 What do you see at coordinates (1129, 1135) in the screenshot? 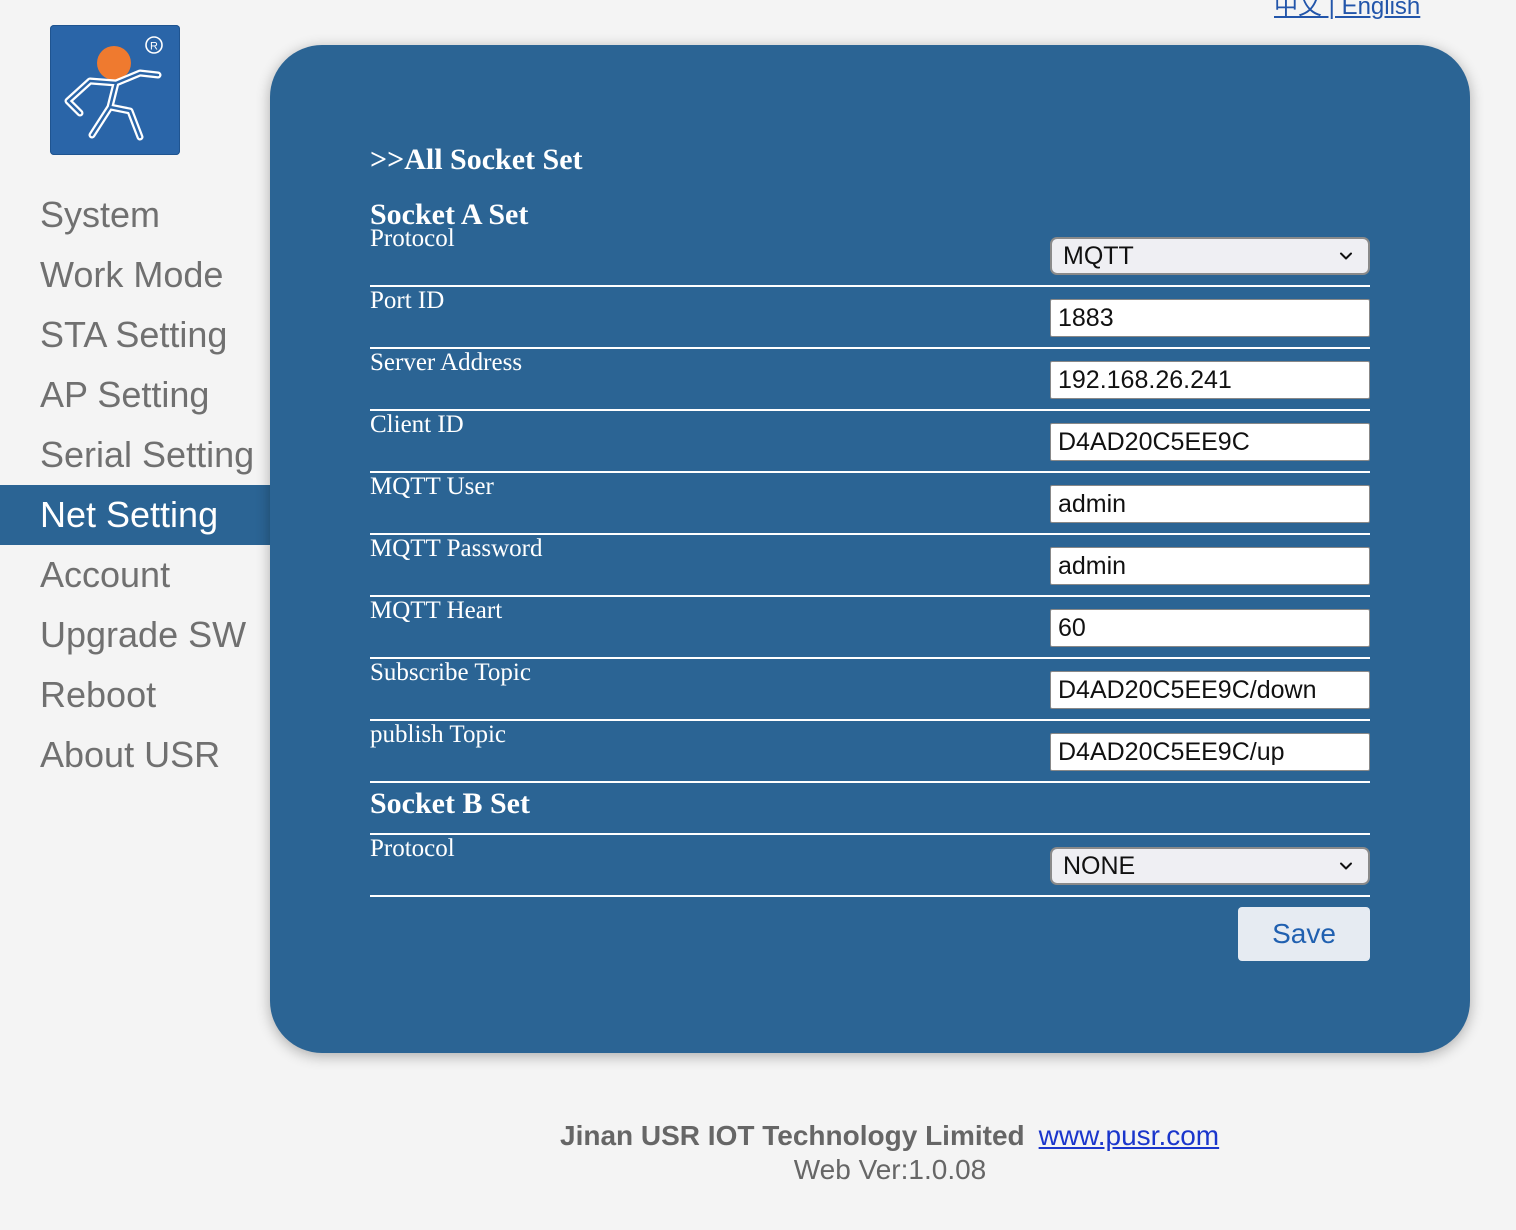
I see `footer-website-link: www.pusr.com` at bounding box center [1129, 1135].